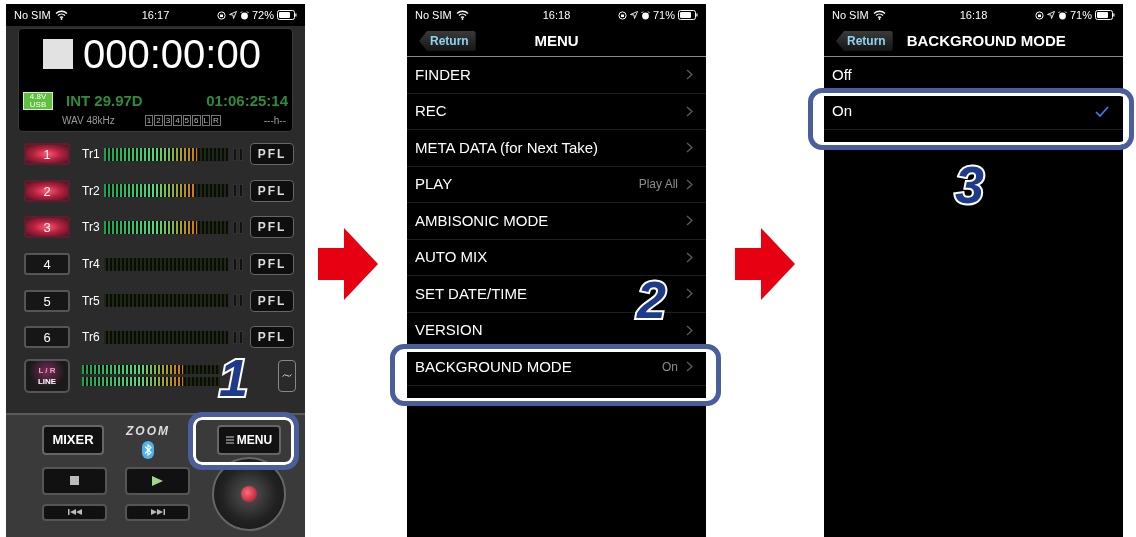 Image resolution: width=1136 pixels, height=537 pixels. What do you see at coordinates (177, 120) in the screenshot?
I see `track-indicator: 4` at bounding box center [177, 120].